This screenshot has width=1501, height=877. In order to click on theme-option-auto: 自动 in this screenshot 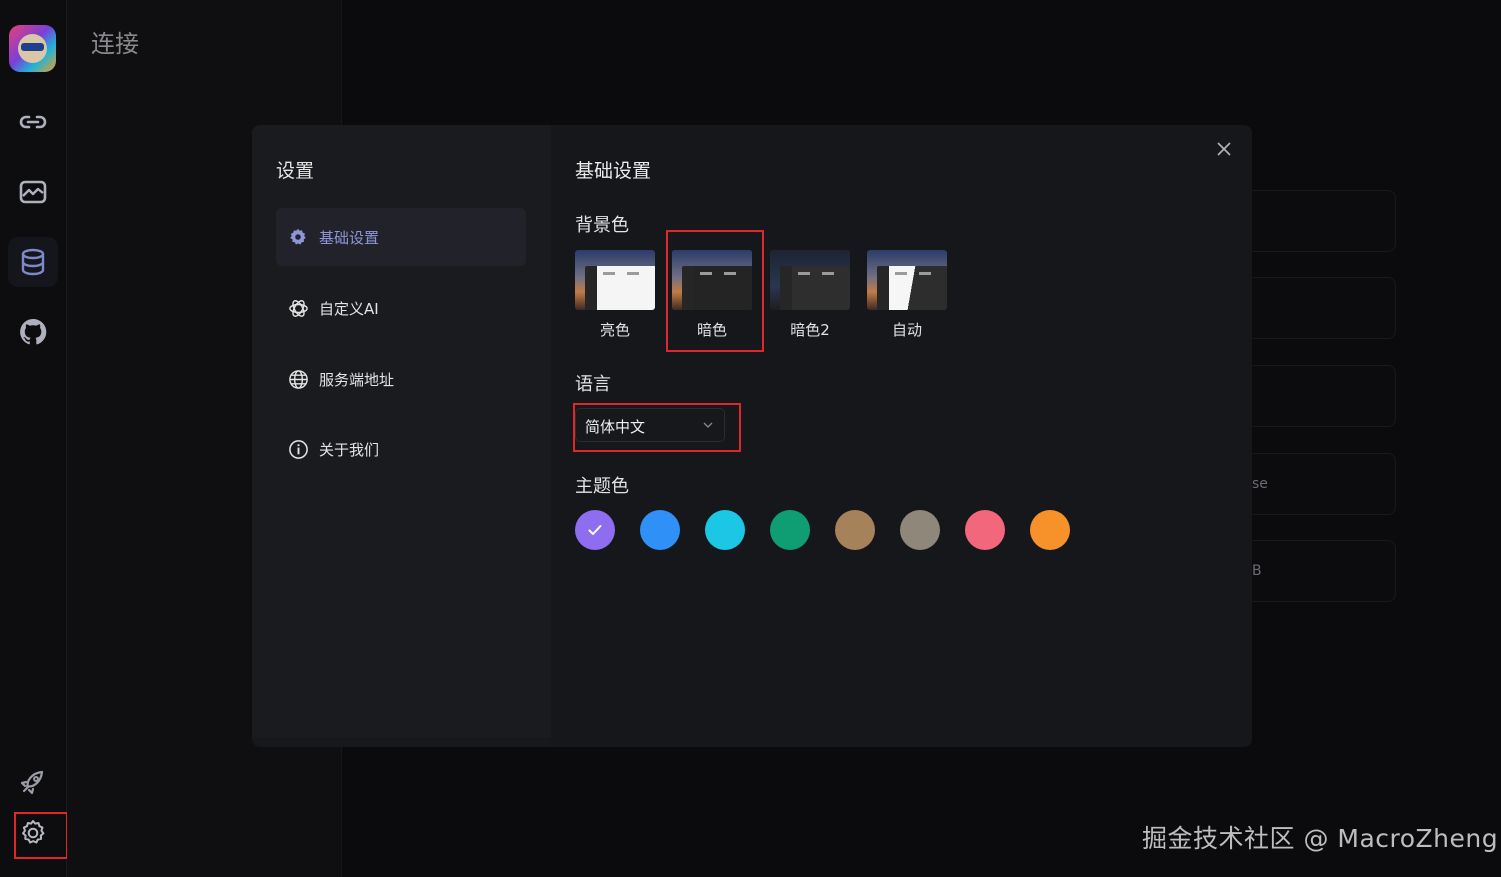, I will do `click(907, 295)`.